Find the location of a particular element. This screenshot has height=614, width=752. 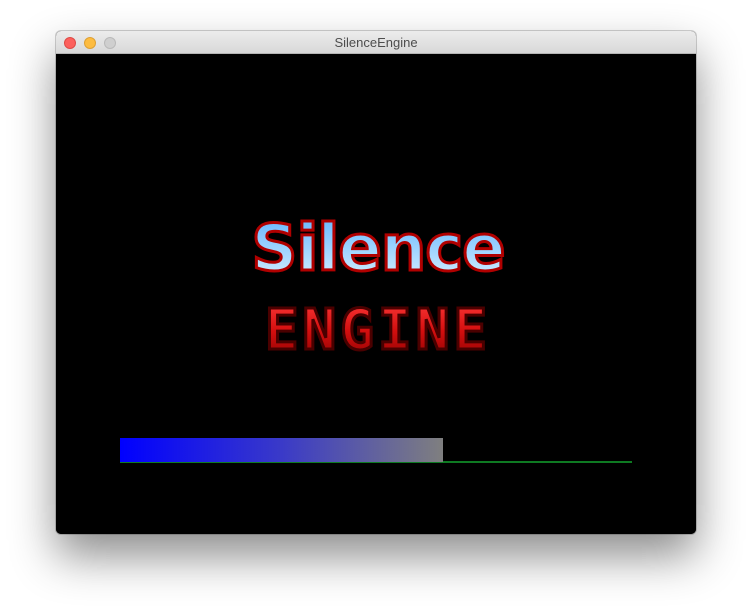

silence-engine-logo: Silence ENGINE is located at coordinates (378, 288).